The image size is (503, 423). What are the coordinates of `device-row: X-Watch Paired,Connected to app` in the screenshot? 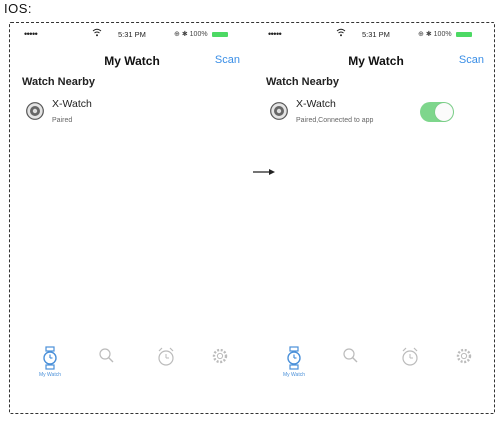 It's located at (375, 113).